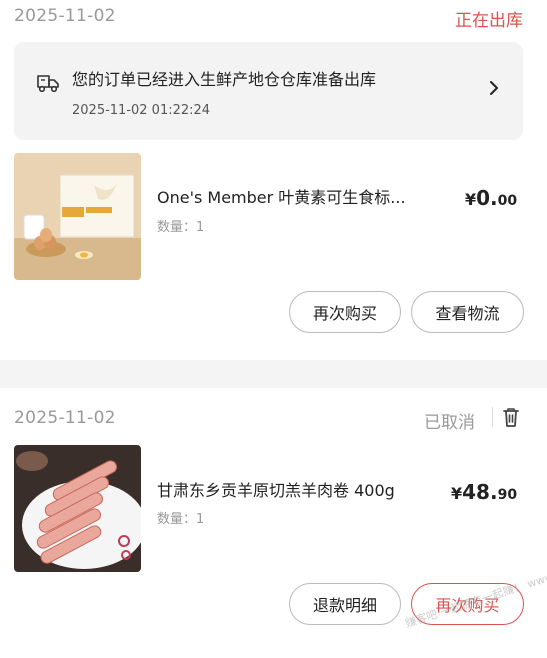 The width and height of the screenshot is (547, 658). What do you see at coordinates (141, 110) in the screenshot?
I see `logistics-time: 2025-11-02 01:22:24` at bounding box center [141, 110].